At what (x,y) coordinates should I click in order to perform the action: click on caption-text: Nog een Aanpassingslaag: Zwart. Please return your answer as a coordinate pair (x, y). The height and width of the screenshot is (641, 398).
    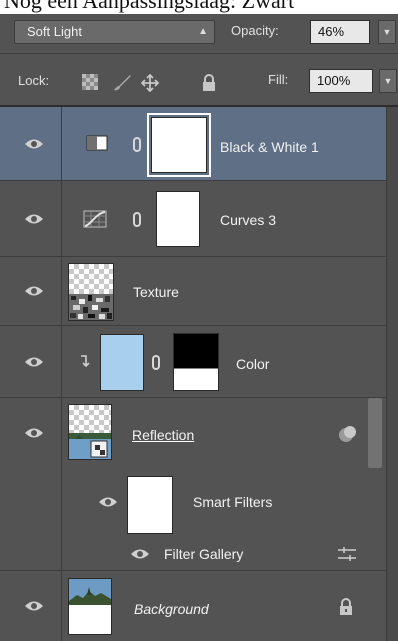
    Looking at the image, I should click on (149, 6).